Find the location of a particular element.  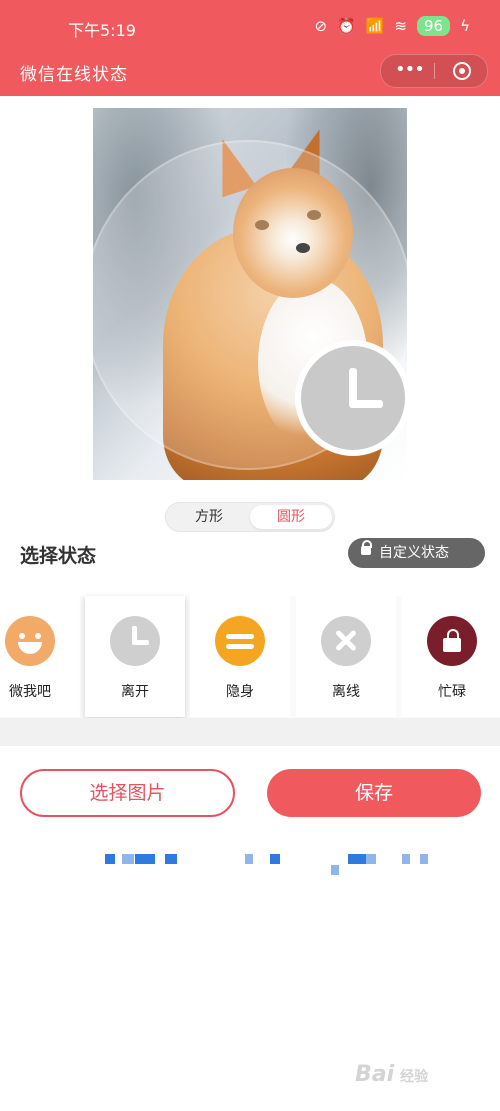

mini-program-capsule: ••• is located at coordinates (434, 71).